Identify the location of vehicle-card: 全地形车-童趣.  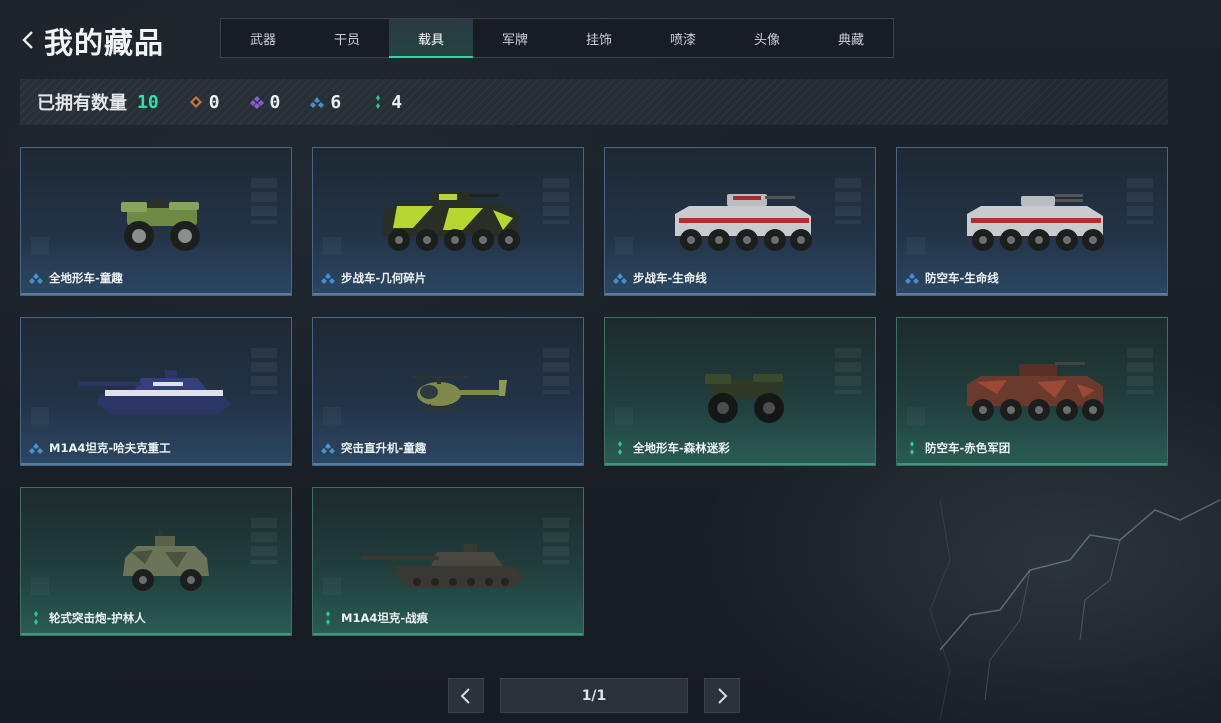
(156, 221).